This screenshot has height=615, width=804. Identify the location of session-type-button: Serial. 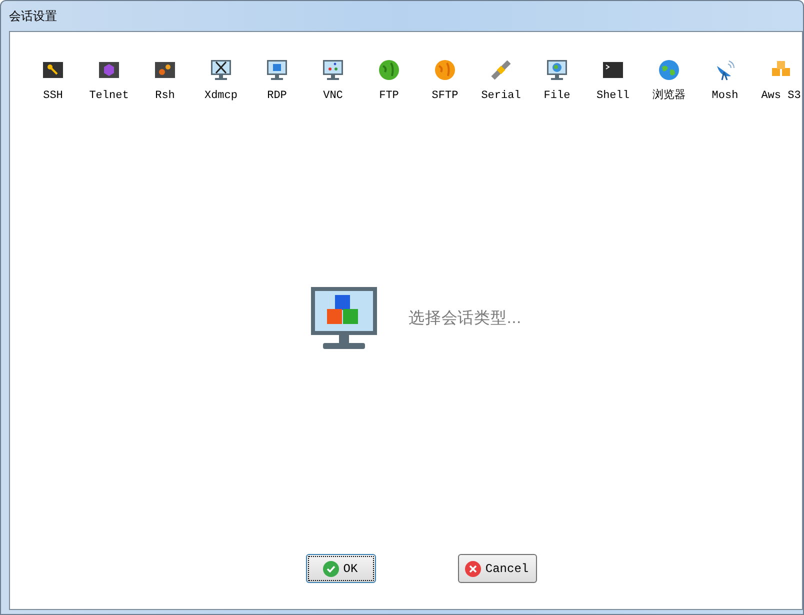
(501, 81).